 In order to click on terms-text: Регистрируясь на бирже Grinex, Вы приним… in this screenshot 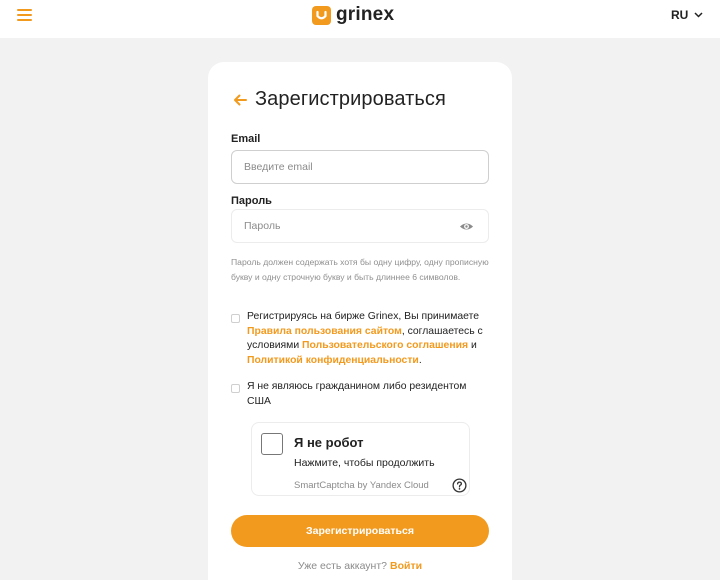, I will do `click(369, 339)`.